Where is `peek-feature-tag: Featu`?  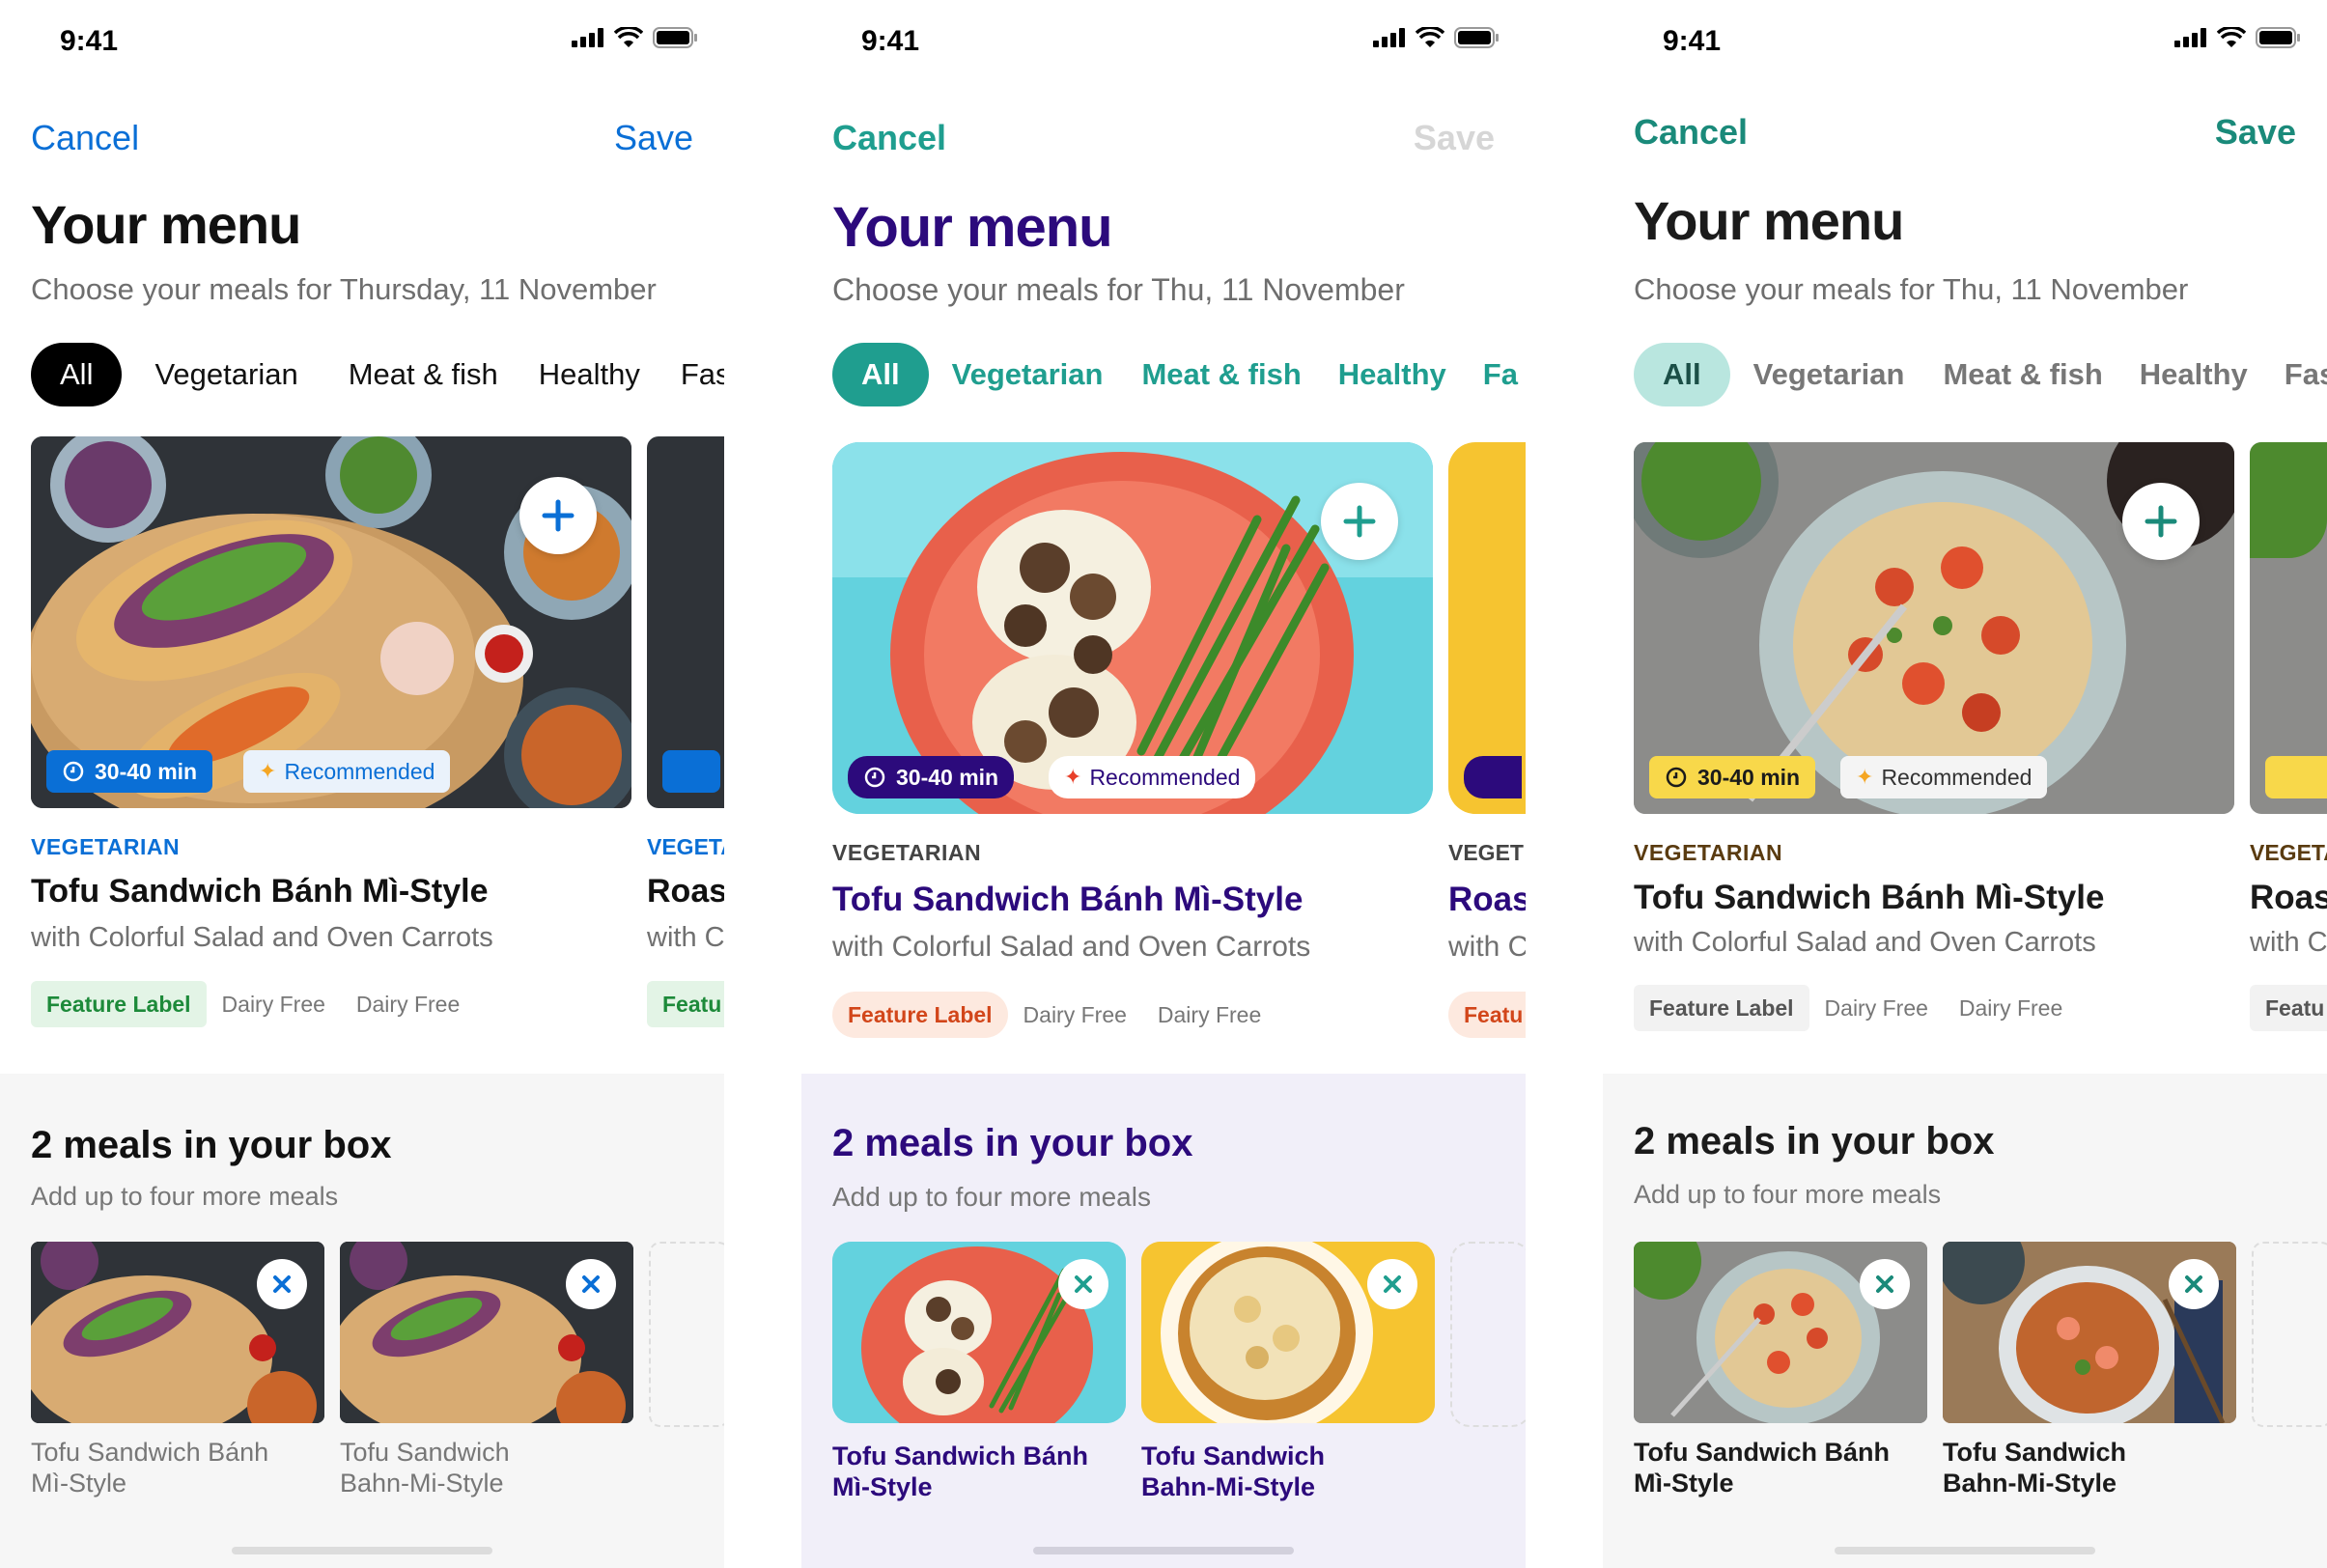
peek-feature-tag: Featu is located at coordinates (2289, 1008).